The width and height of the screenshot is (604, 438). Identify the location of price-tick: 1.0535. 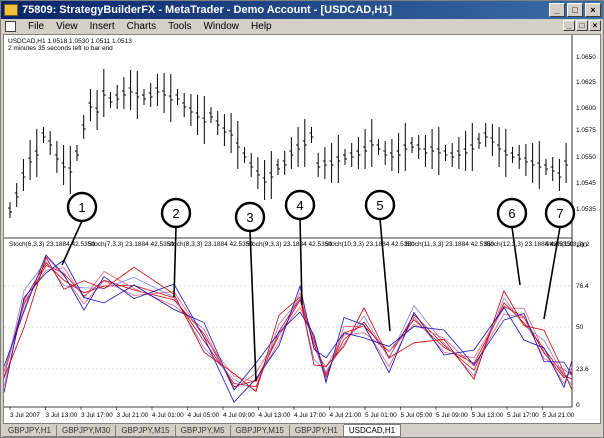
(586, 209).